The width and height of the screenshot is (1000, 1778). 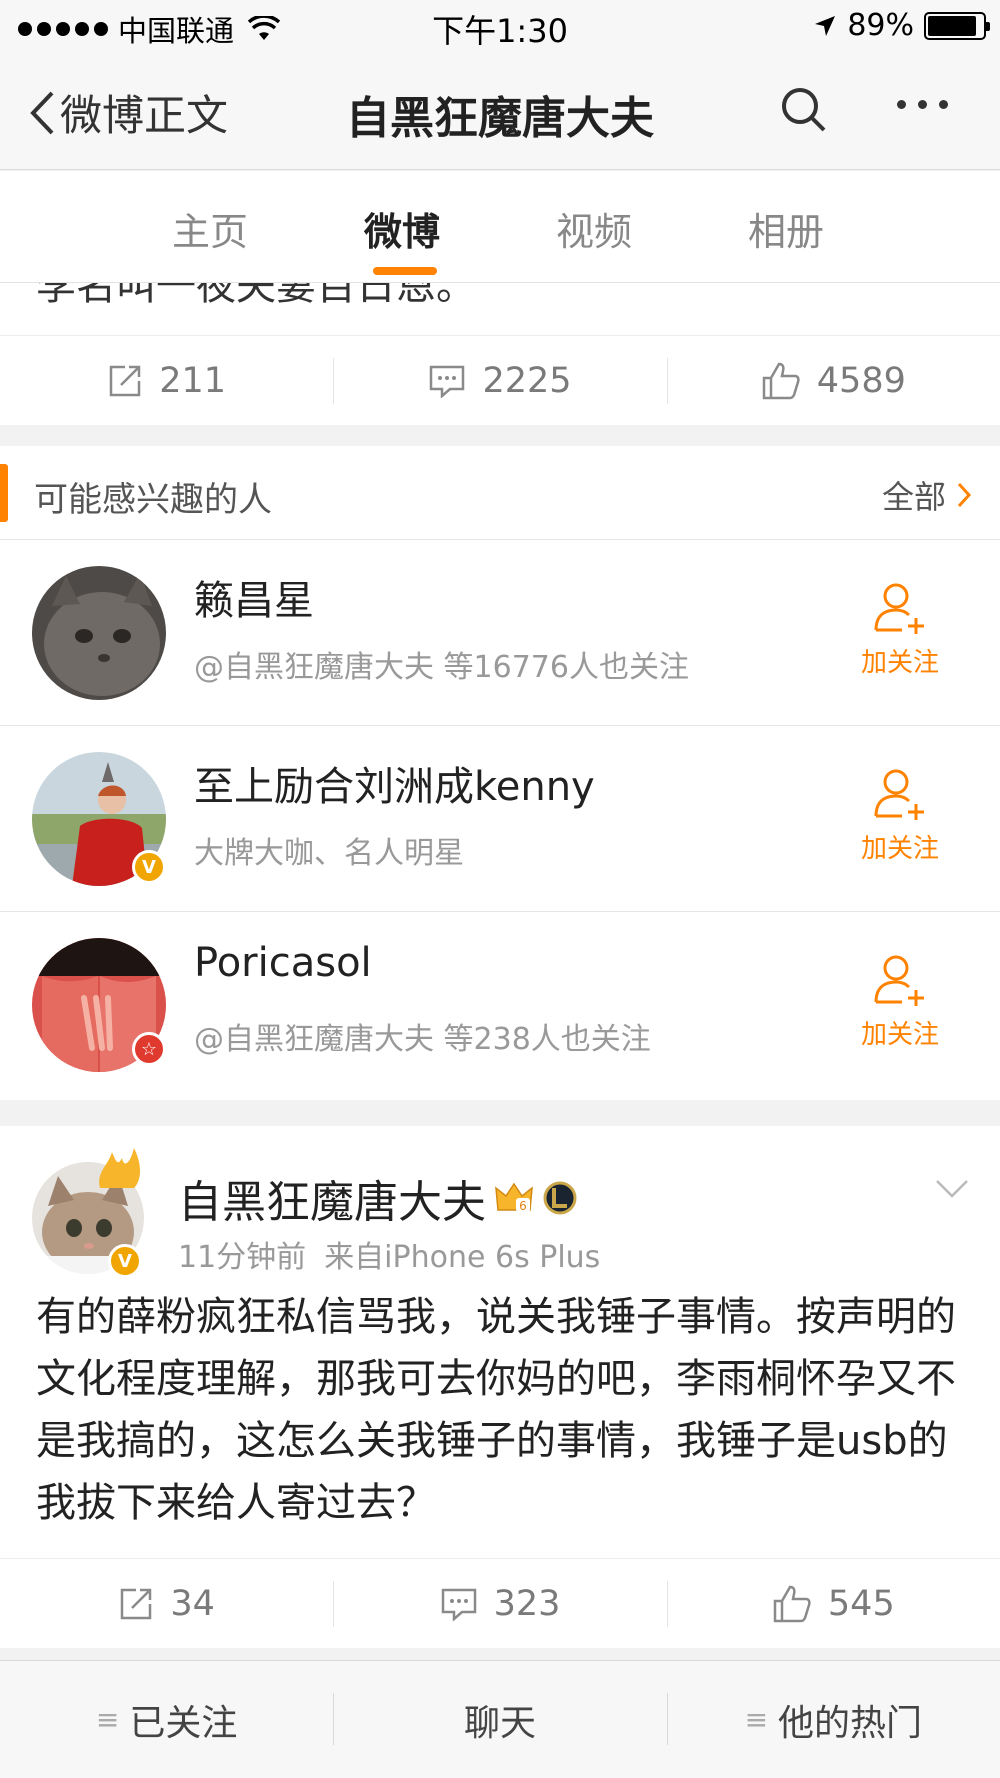 I want to click on recommended-person: ☆ Poricasol @自黑狂魔唐大夫 等238人也关注 加关注, so click(x=500, y=1005).